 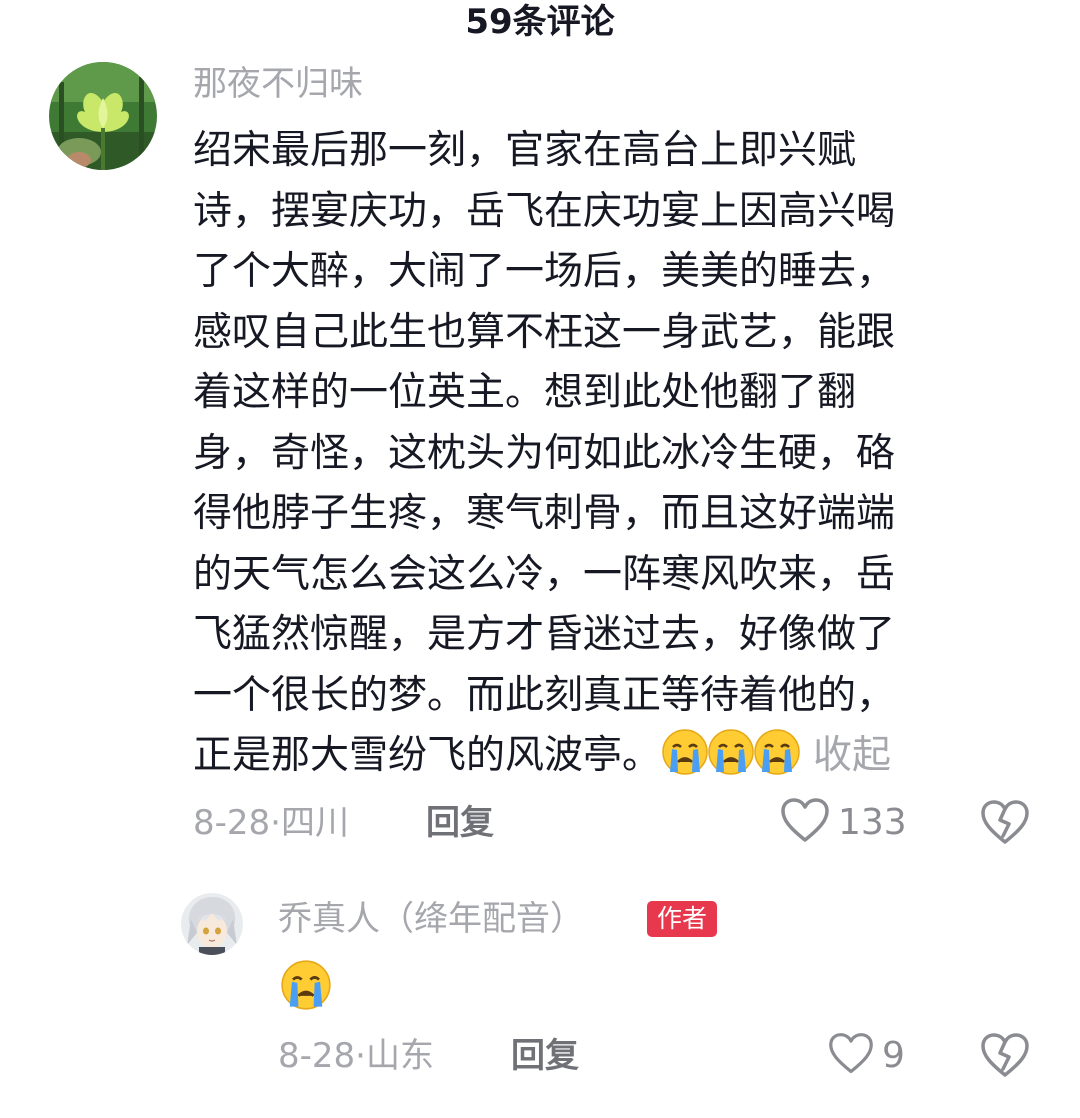 I want to click on comment-count-title: 59条评论, so click(x=540, y=22).